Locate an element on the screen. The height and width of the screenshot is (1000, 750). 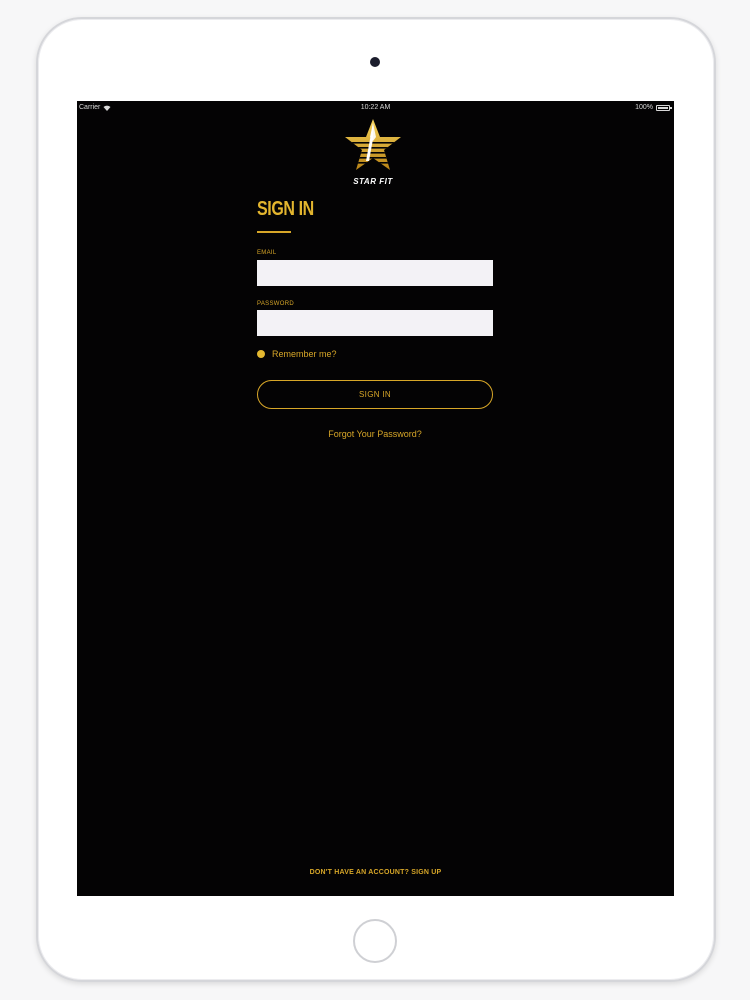
status-bar: Carrier 10:22 AM 100% is located at coordinates (375, 108).